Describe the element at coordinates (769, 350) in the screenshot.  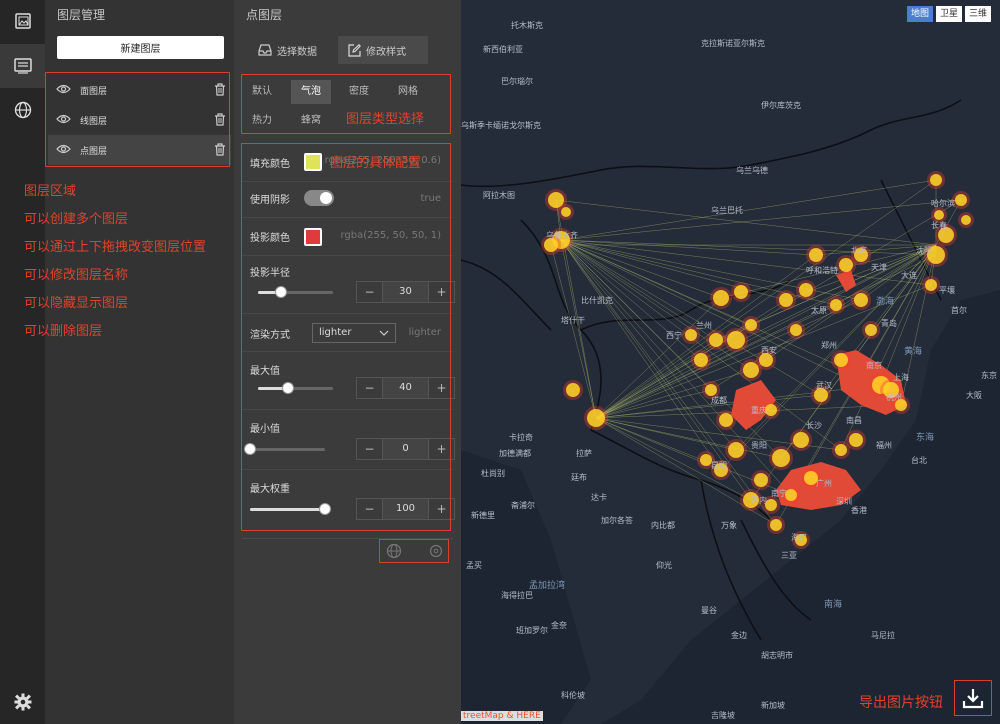
I see `place-label: 西安` at that location.